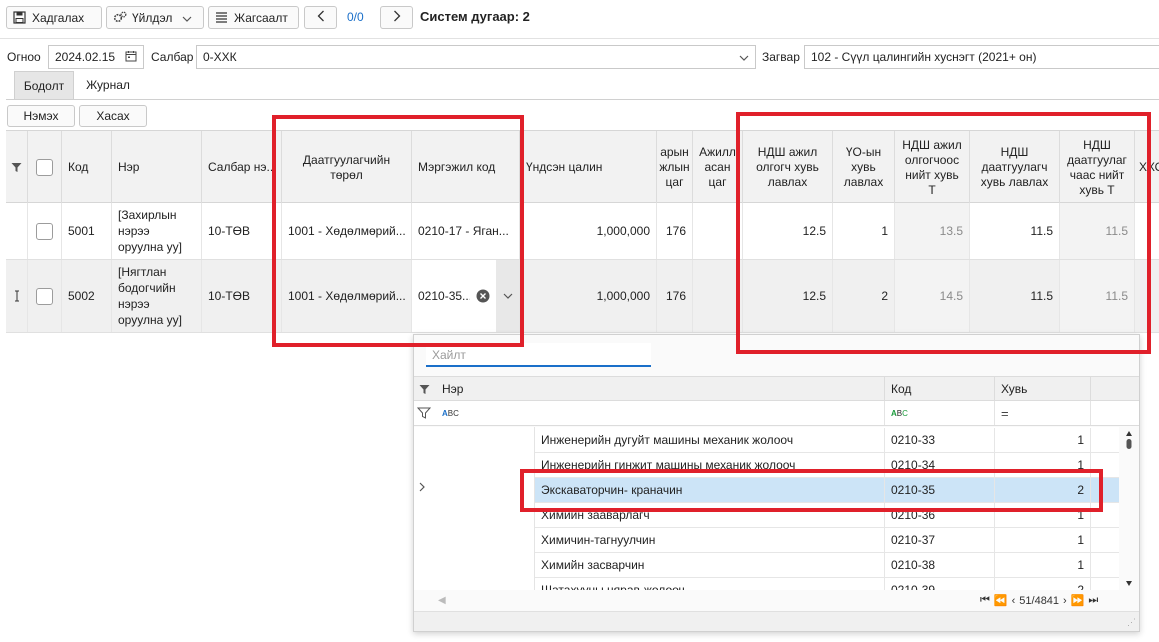 The image size is (1159, 642). I want to click on col-header-ndsh-insured-total: НДШ даатгуулаг чаас нийт хувь Т, so click(1097, 167).